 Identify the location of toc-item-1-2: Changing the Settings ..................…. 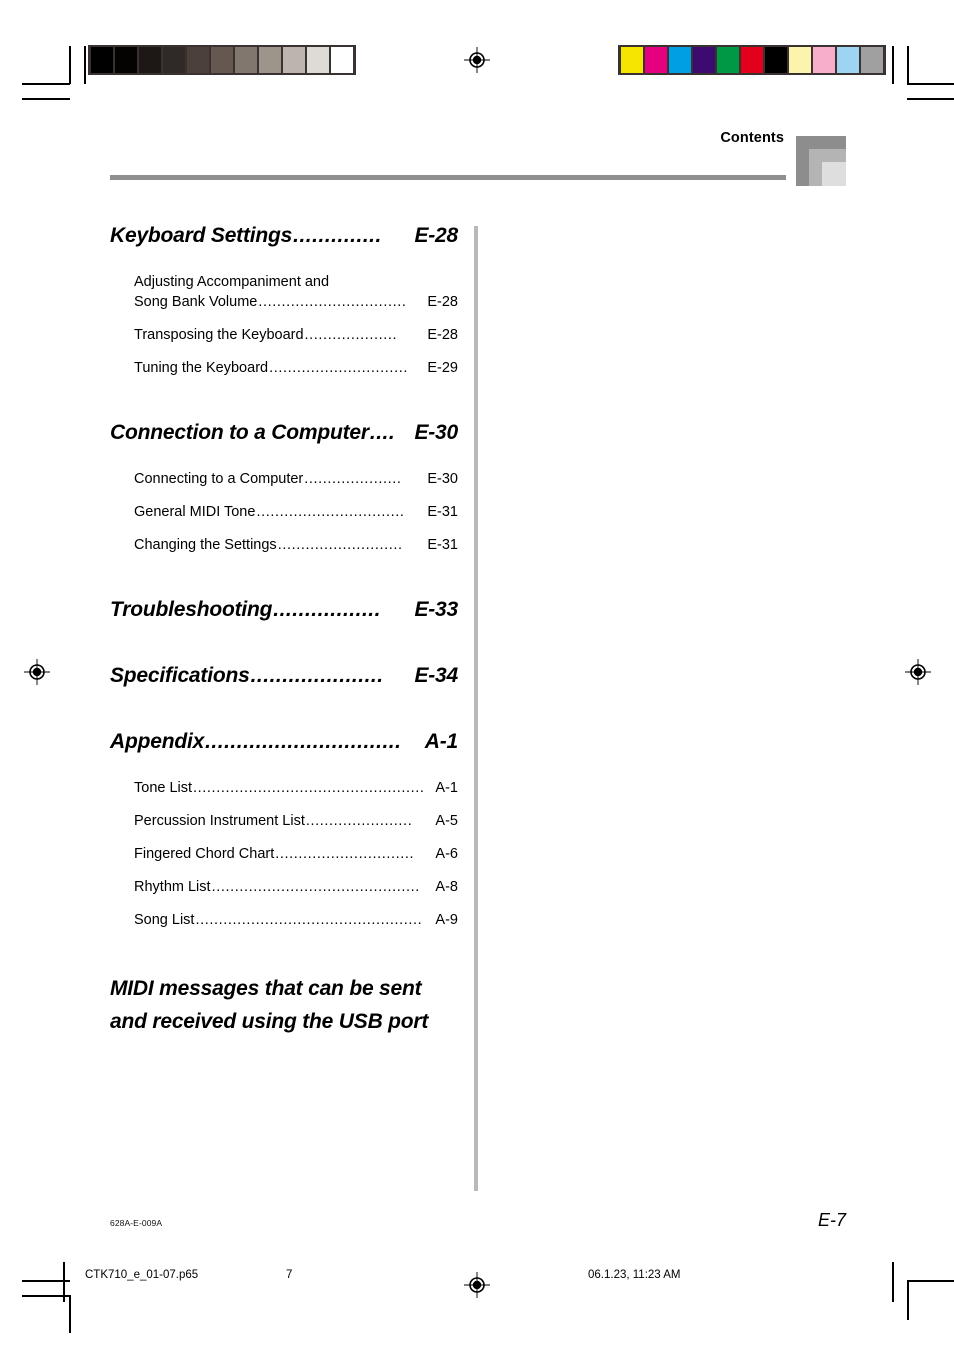
(284, 545).